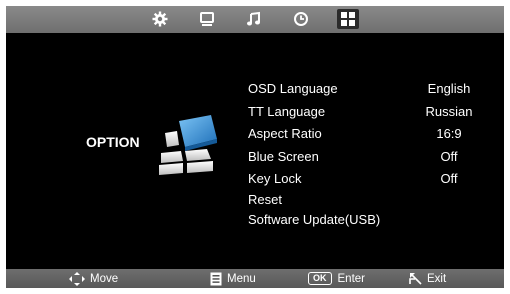 This screenshot has width=510, height=294. I want to click on menu-label: OSD Language, so click(293, 88).